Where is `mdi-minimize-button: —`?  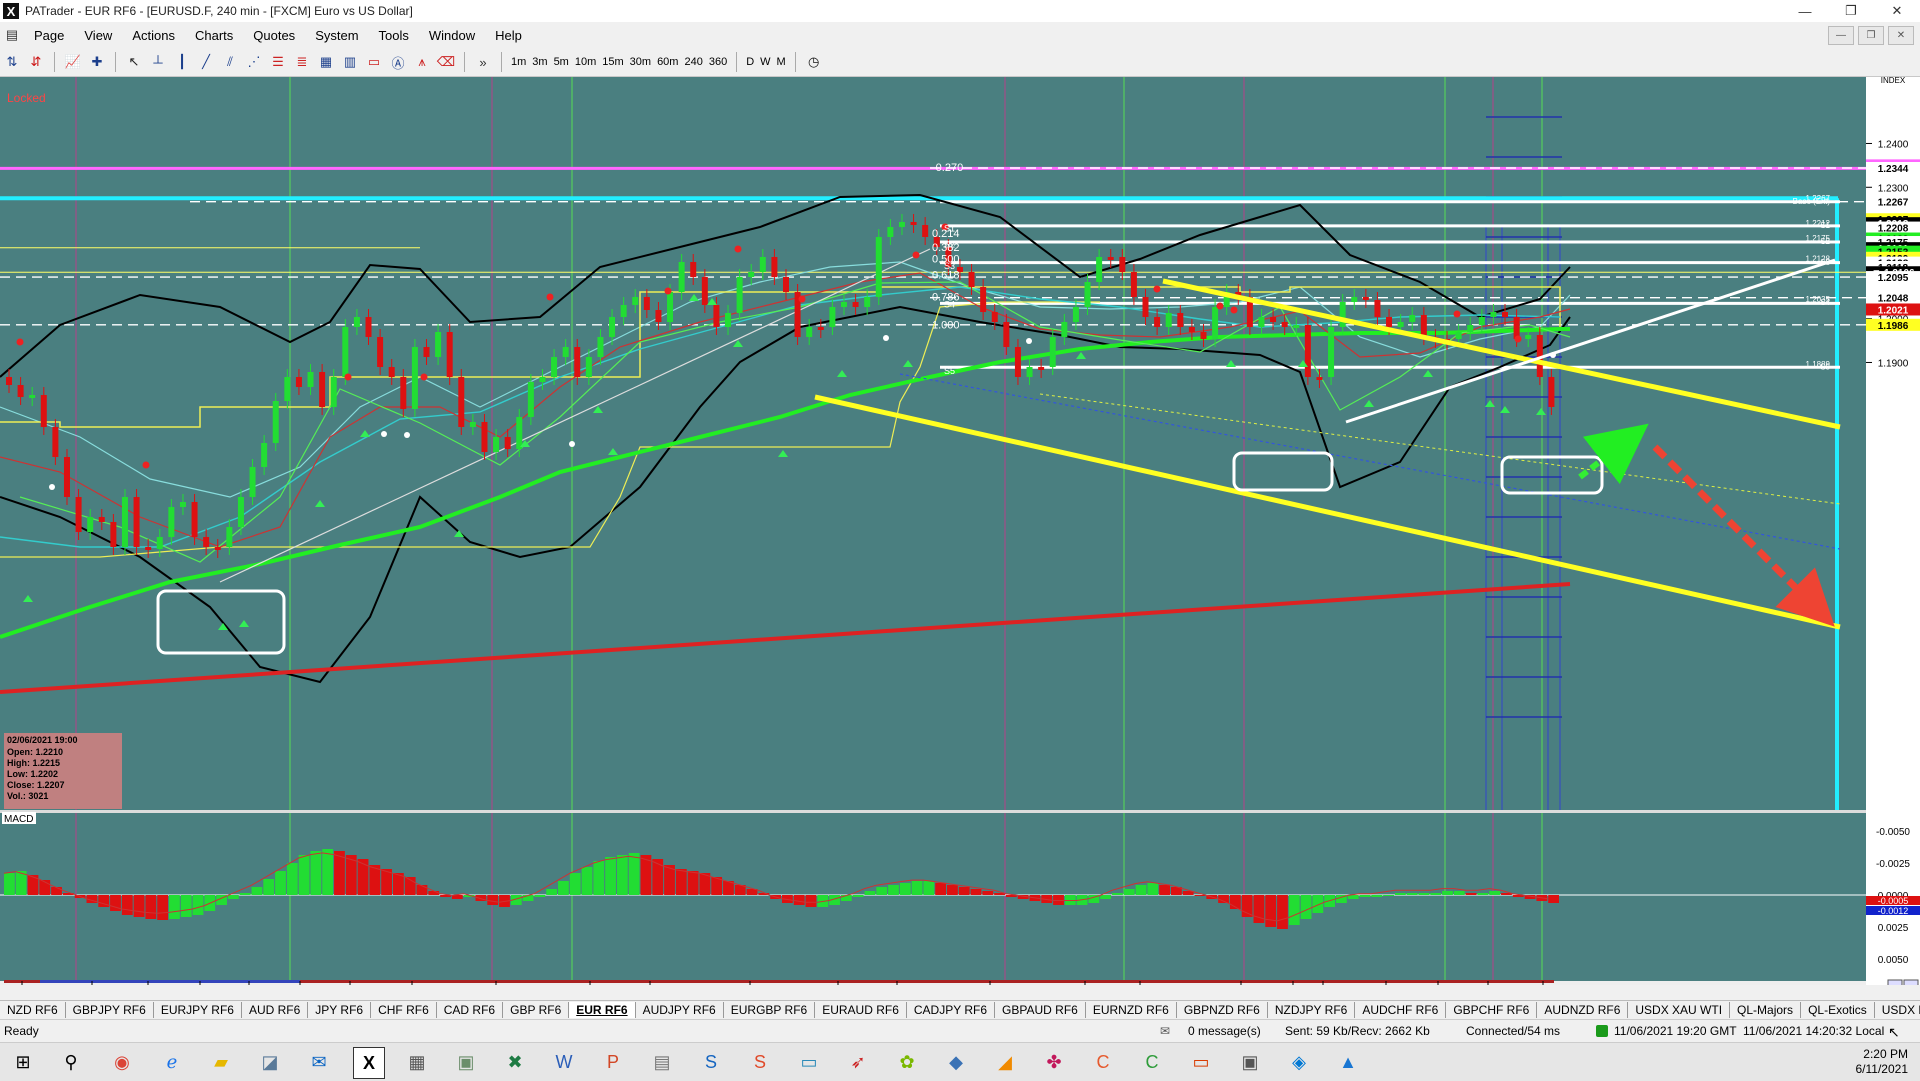 mdi-minimize-button: — is located at coordinates (1841, 35).